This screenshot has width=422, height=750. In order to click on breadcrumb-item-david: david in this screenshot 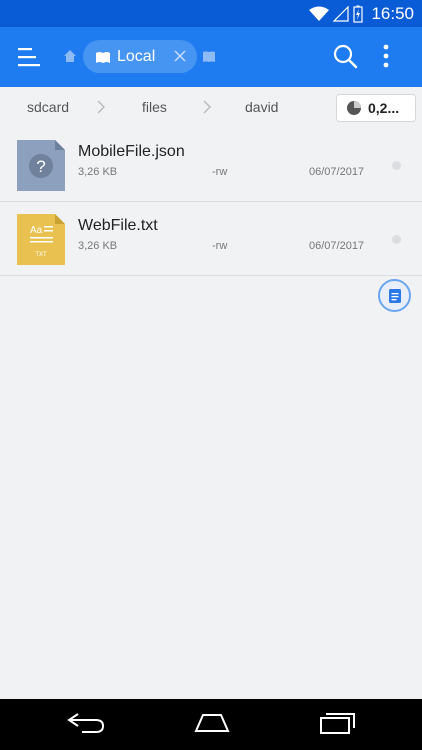, I will do `click(261, 107)`.